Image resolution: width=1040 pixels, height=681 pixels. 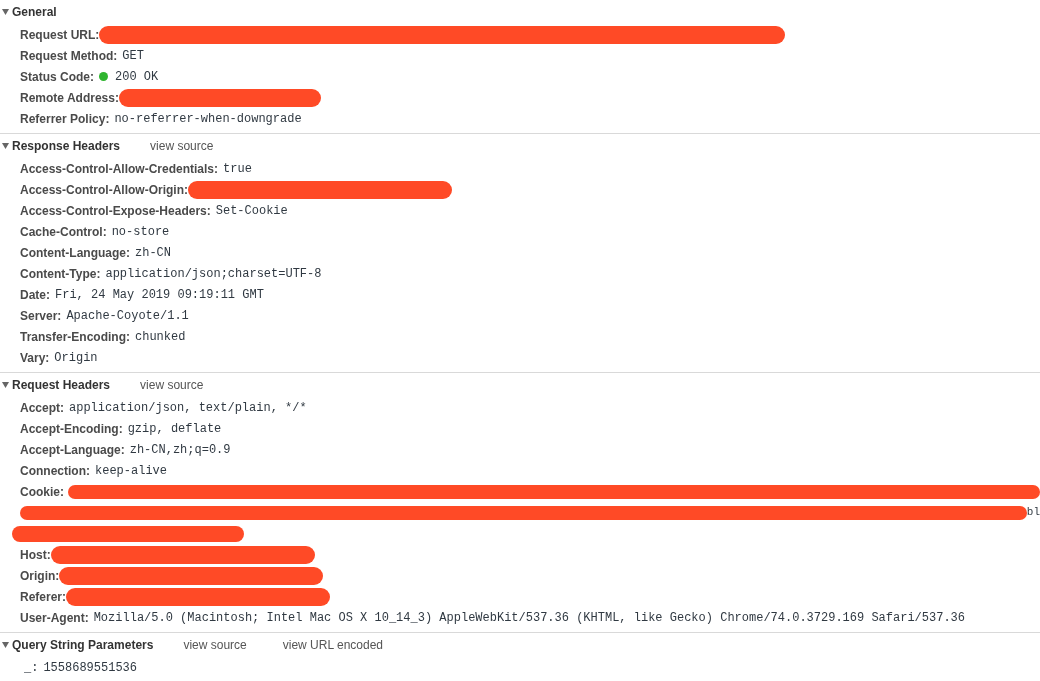 I want to click on header-value: Mozilla/5.0 (Macintosh; Intel Mac OS X 10_14_3) AppleWebKit/537.36 (KHTML, like Gecko) Chrome/74.0.3729.169 Safari/537.36, so click(x=529, y=618).